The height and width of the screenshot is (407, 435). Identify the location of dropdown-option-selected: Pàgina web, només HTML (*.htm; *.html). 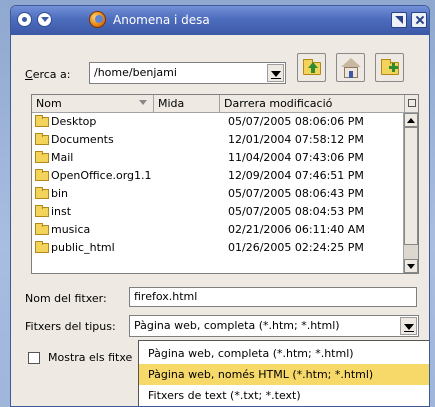
(284, 374).